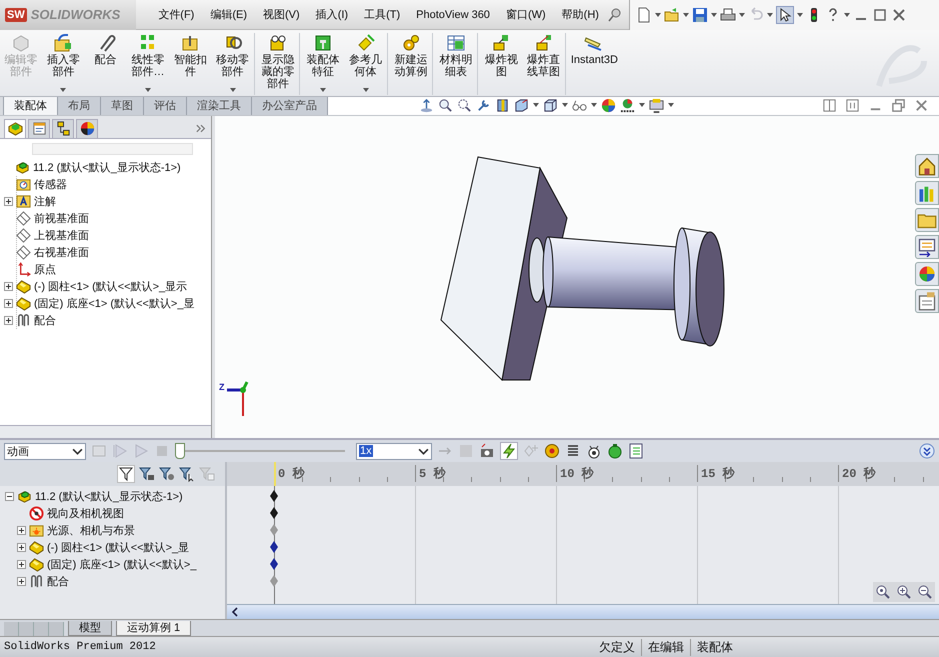  I want to click on select-pointer-icon, so click(785, 15).